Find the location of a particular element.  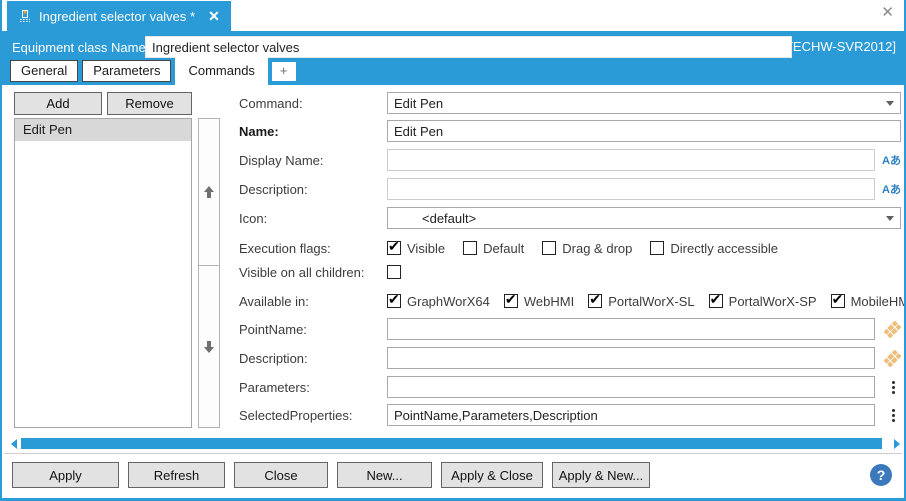

parameters-row: Parameters: is located at coordinates (570, 387).